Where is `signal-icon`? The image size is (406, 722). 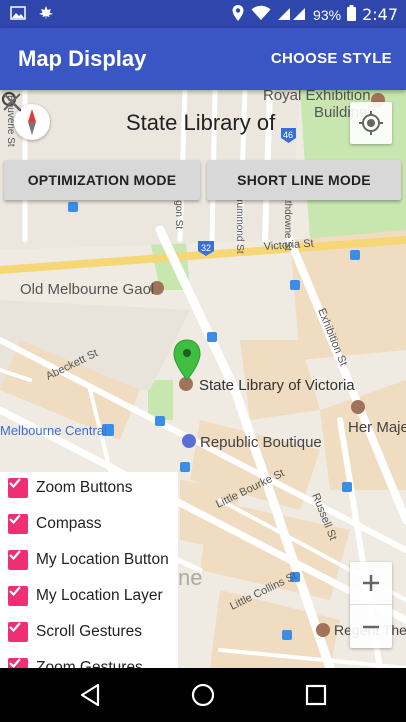 signal-icon is located at coordinates (292, 14).